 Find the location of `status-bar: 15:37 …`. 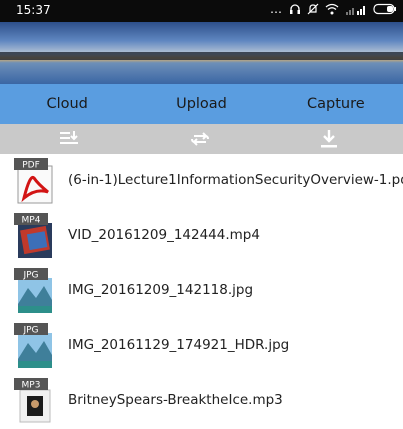

status-bar: 15:37 … is located at coordinates (201, 11).